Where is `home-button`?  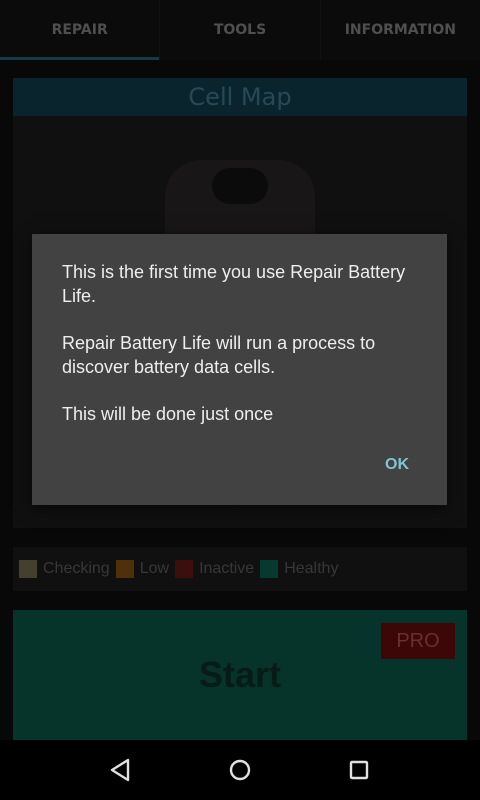
home-button is located at coordinates (240, 770).